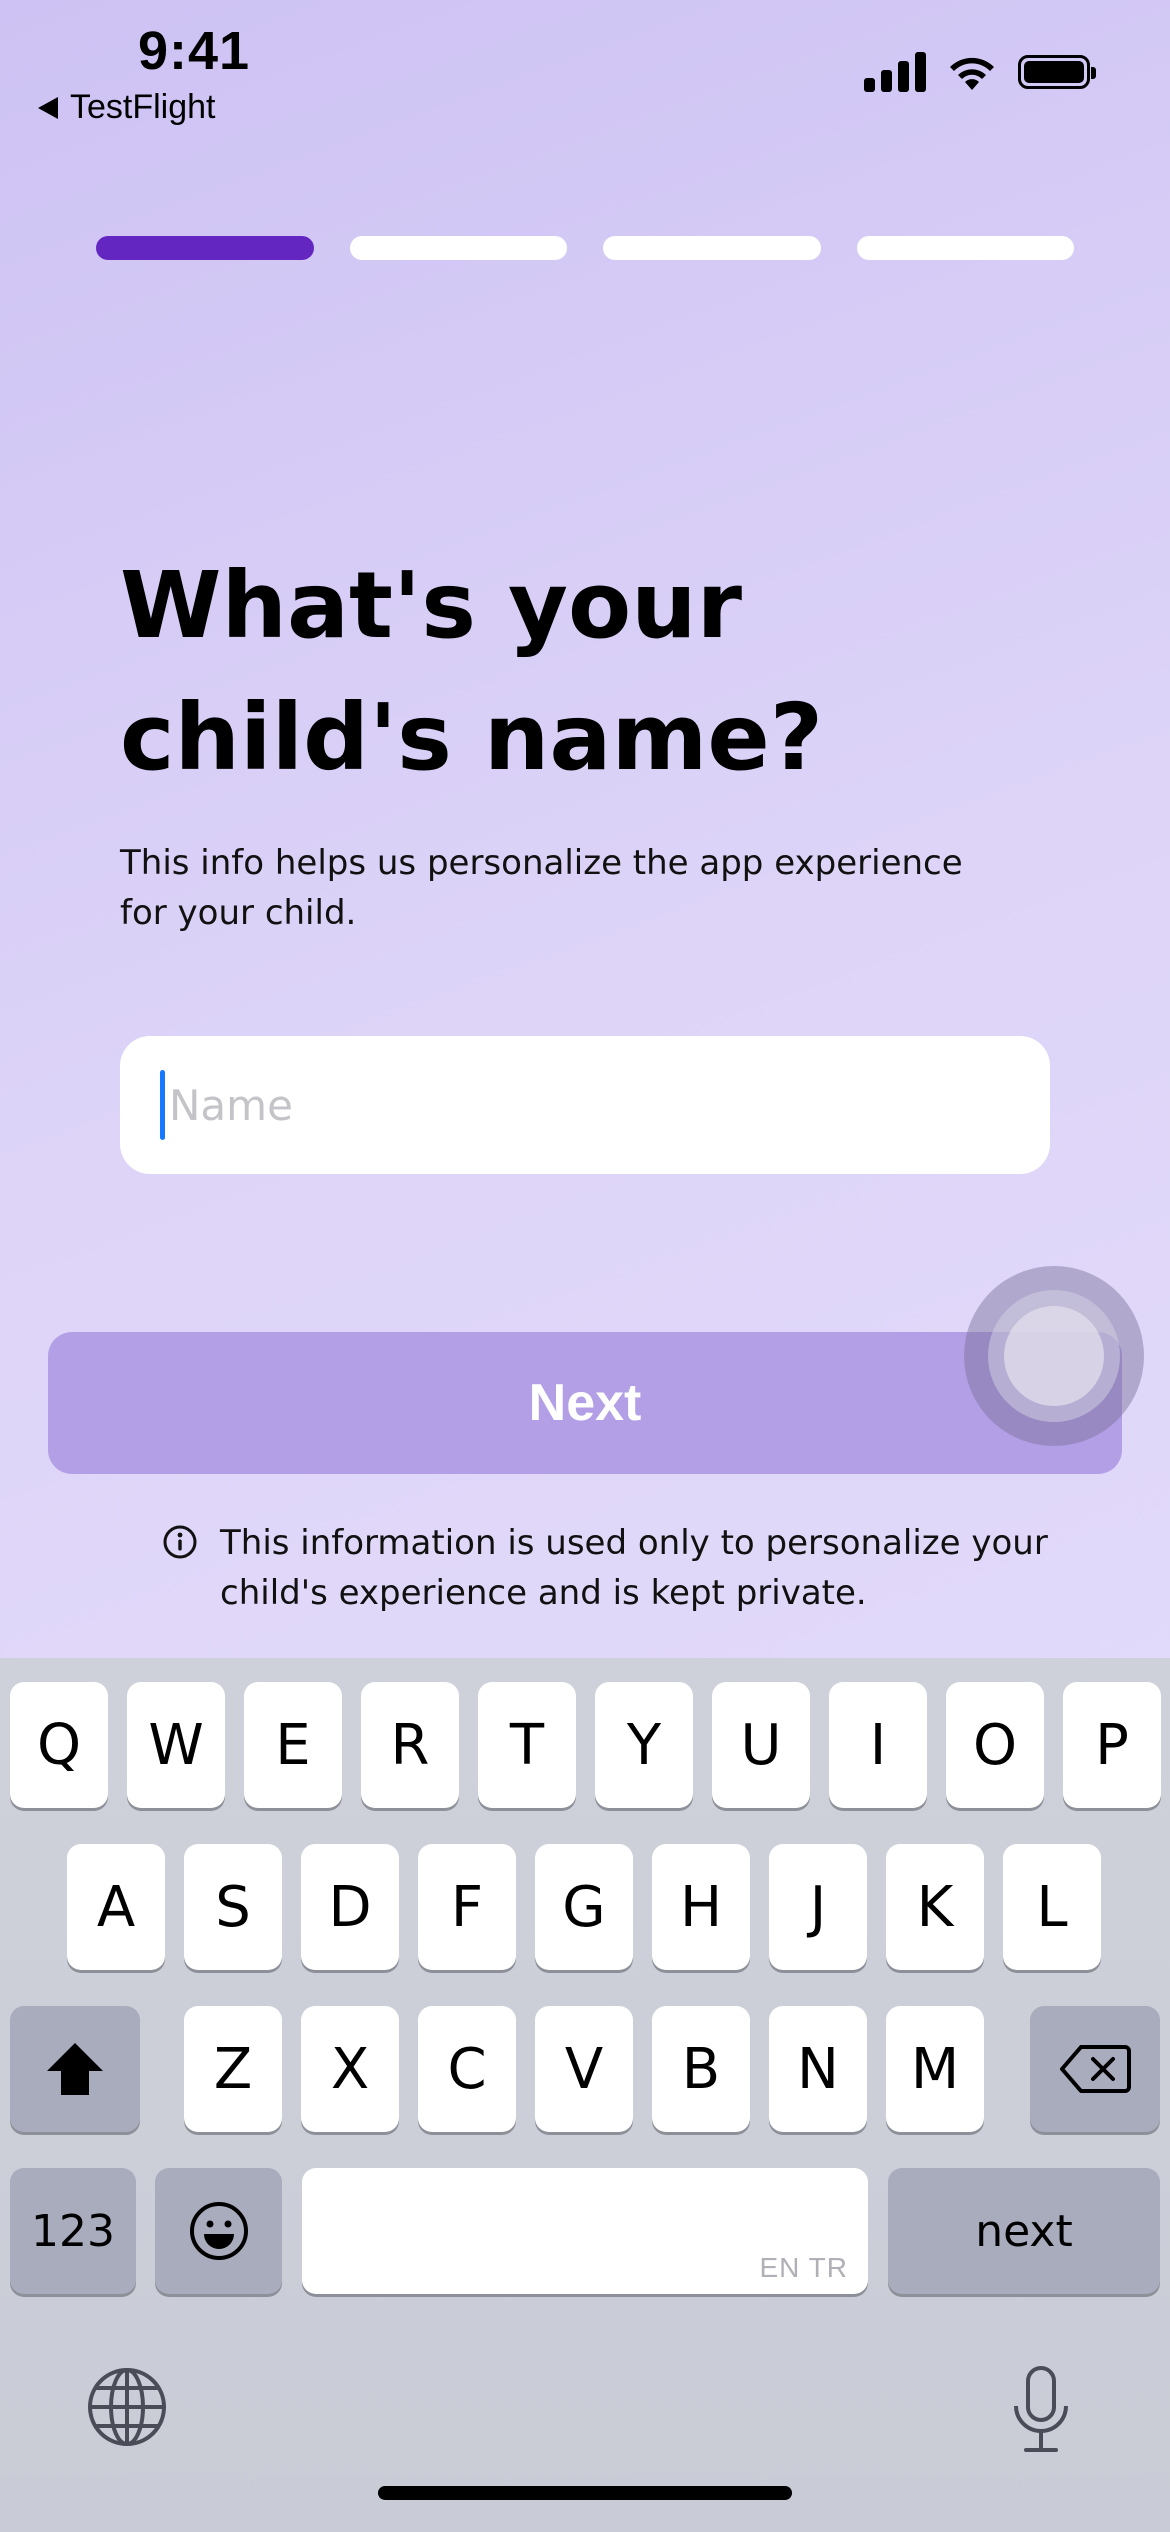  I want to click on numbers-key: 123, so click(73, 2231).